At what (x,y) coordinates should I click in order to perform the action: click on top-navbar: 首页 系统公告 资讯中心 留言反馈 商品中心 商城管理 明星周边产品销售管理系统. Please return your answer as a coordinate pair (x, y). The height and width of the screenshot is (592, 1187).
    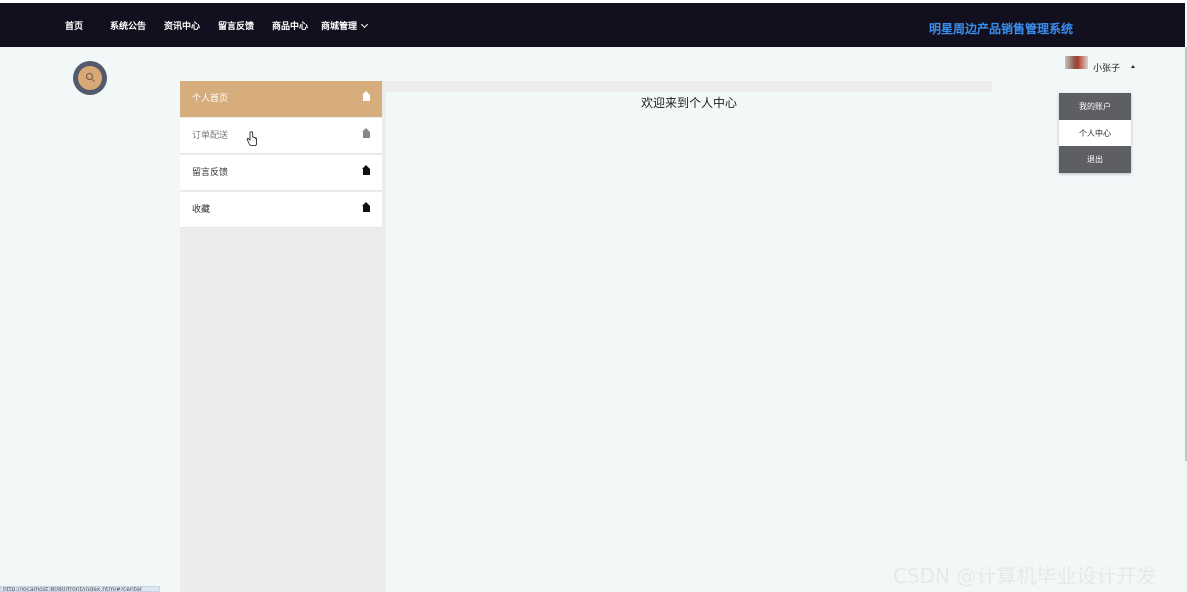
    Looking at the image, I should click on (592, 25).